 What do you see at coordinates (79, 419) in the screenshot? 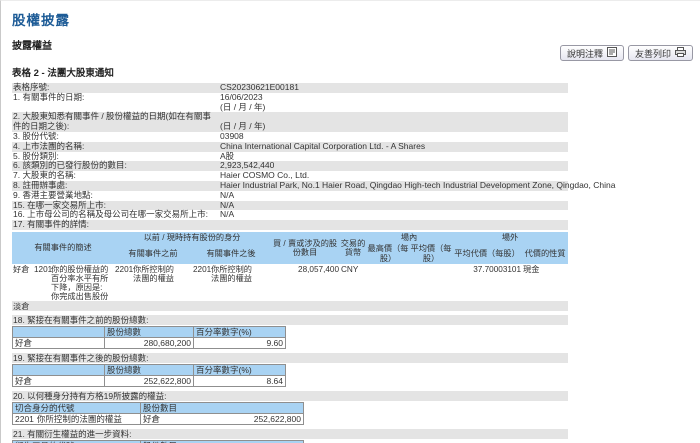
I see `section20-capacity-text: 你所控制的法團的權益` at bounding box center [79, 419].